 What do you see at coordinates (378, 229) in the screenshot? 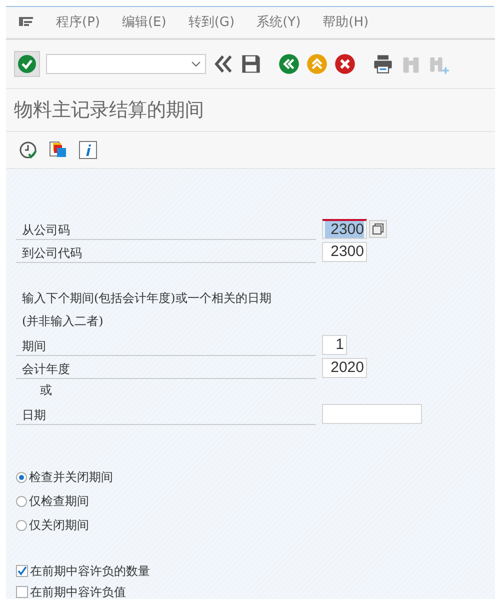
I see `multiple-selection-button` at bounding box center [378, 229].